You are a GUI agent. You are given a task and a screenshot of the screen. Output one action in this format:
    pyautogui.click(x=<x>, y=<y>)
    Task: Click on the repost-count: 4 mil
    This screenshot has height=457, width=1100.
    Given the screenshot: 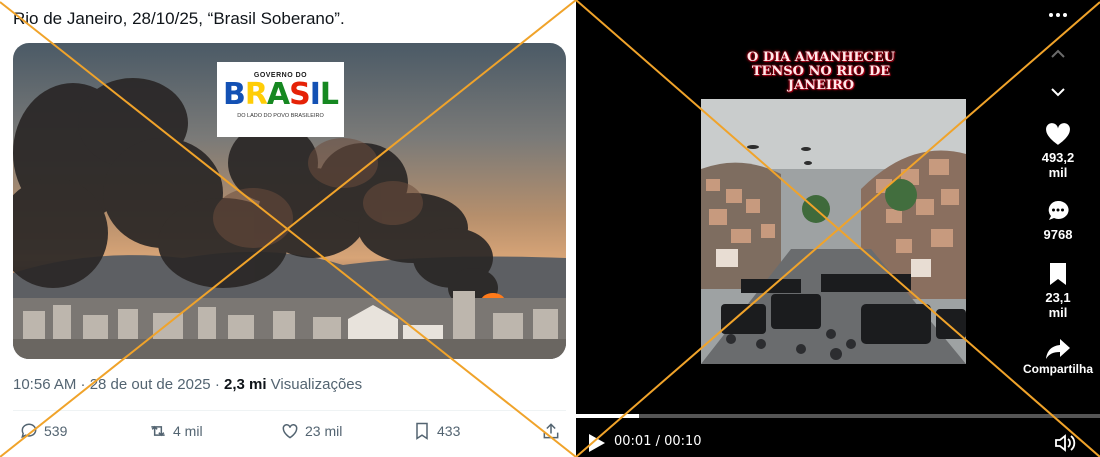 What is the action you would take?
    pyautogui.click(x=188, y=431)
    